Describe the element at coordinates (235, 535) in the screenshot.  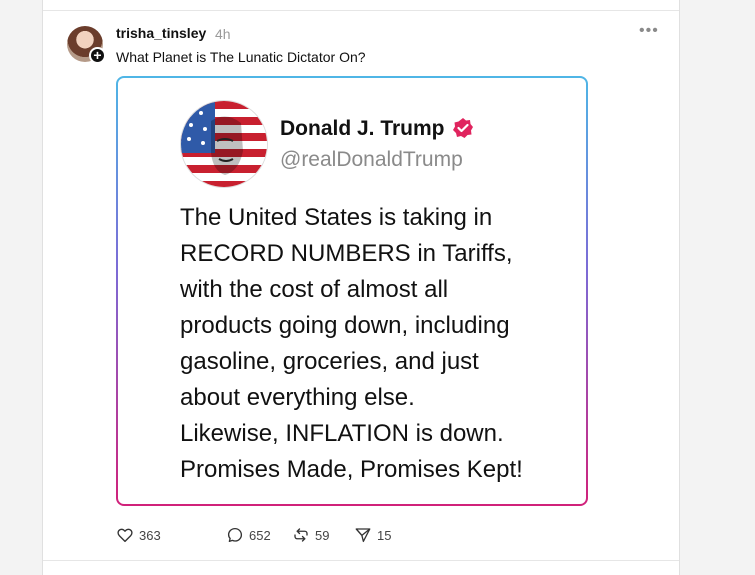
I see `comment-icon` at that location.